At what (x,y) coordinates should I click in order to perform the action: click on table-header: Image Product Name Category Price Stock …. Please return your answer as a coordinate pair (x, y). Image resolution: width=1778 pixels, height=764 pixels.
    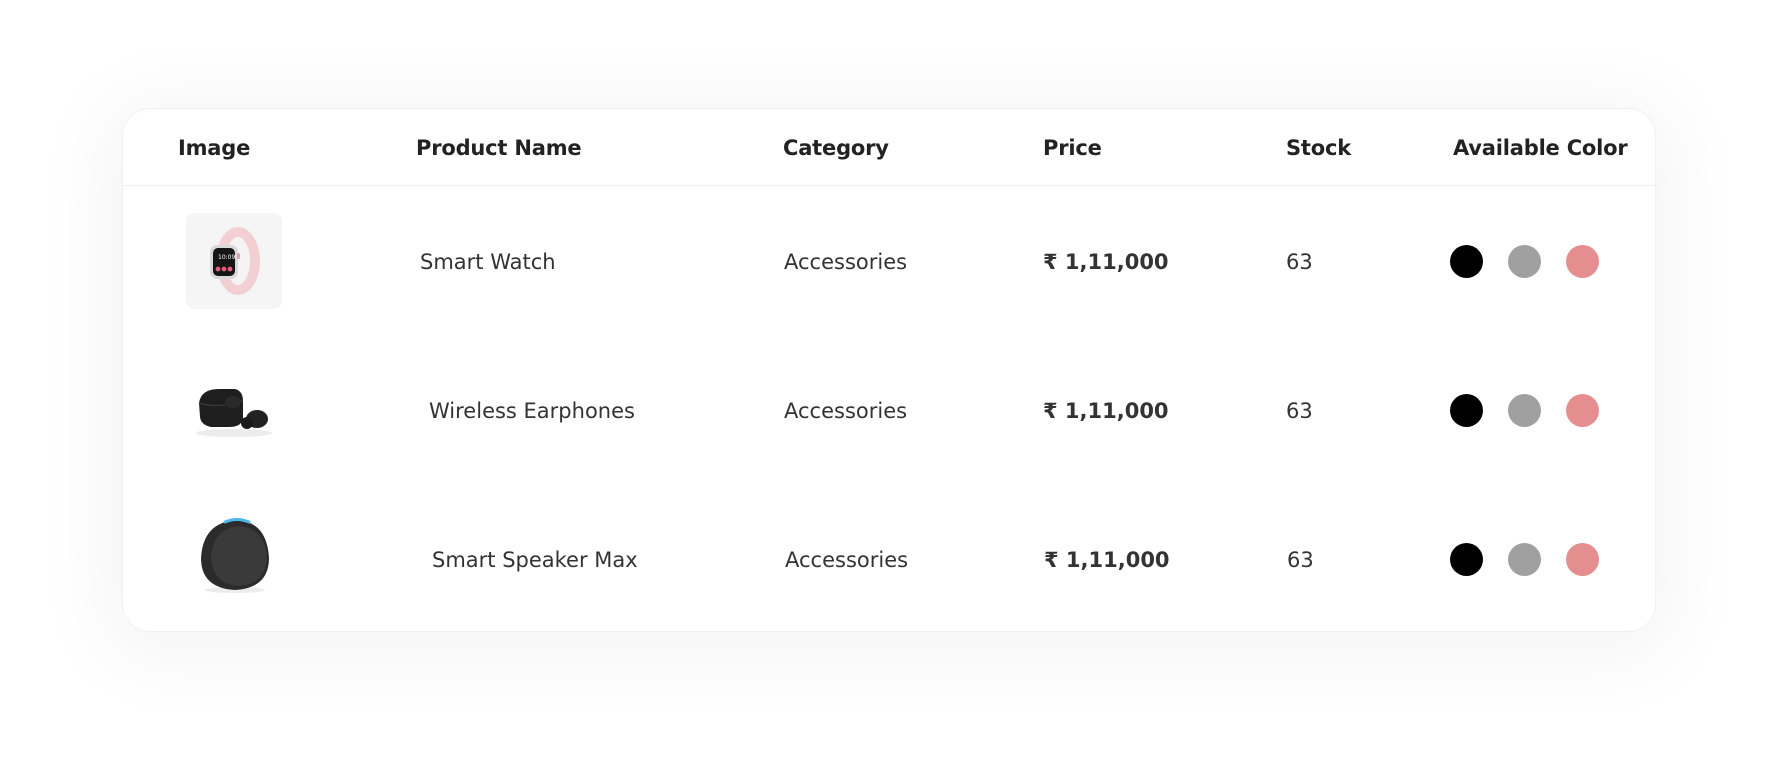
    Looking at the image, I should click on (889, 147).